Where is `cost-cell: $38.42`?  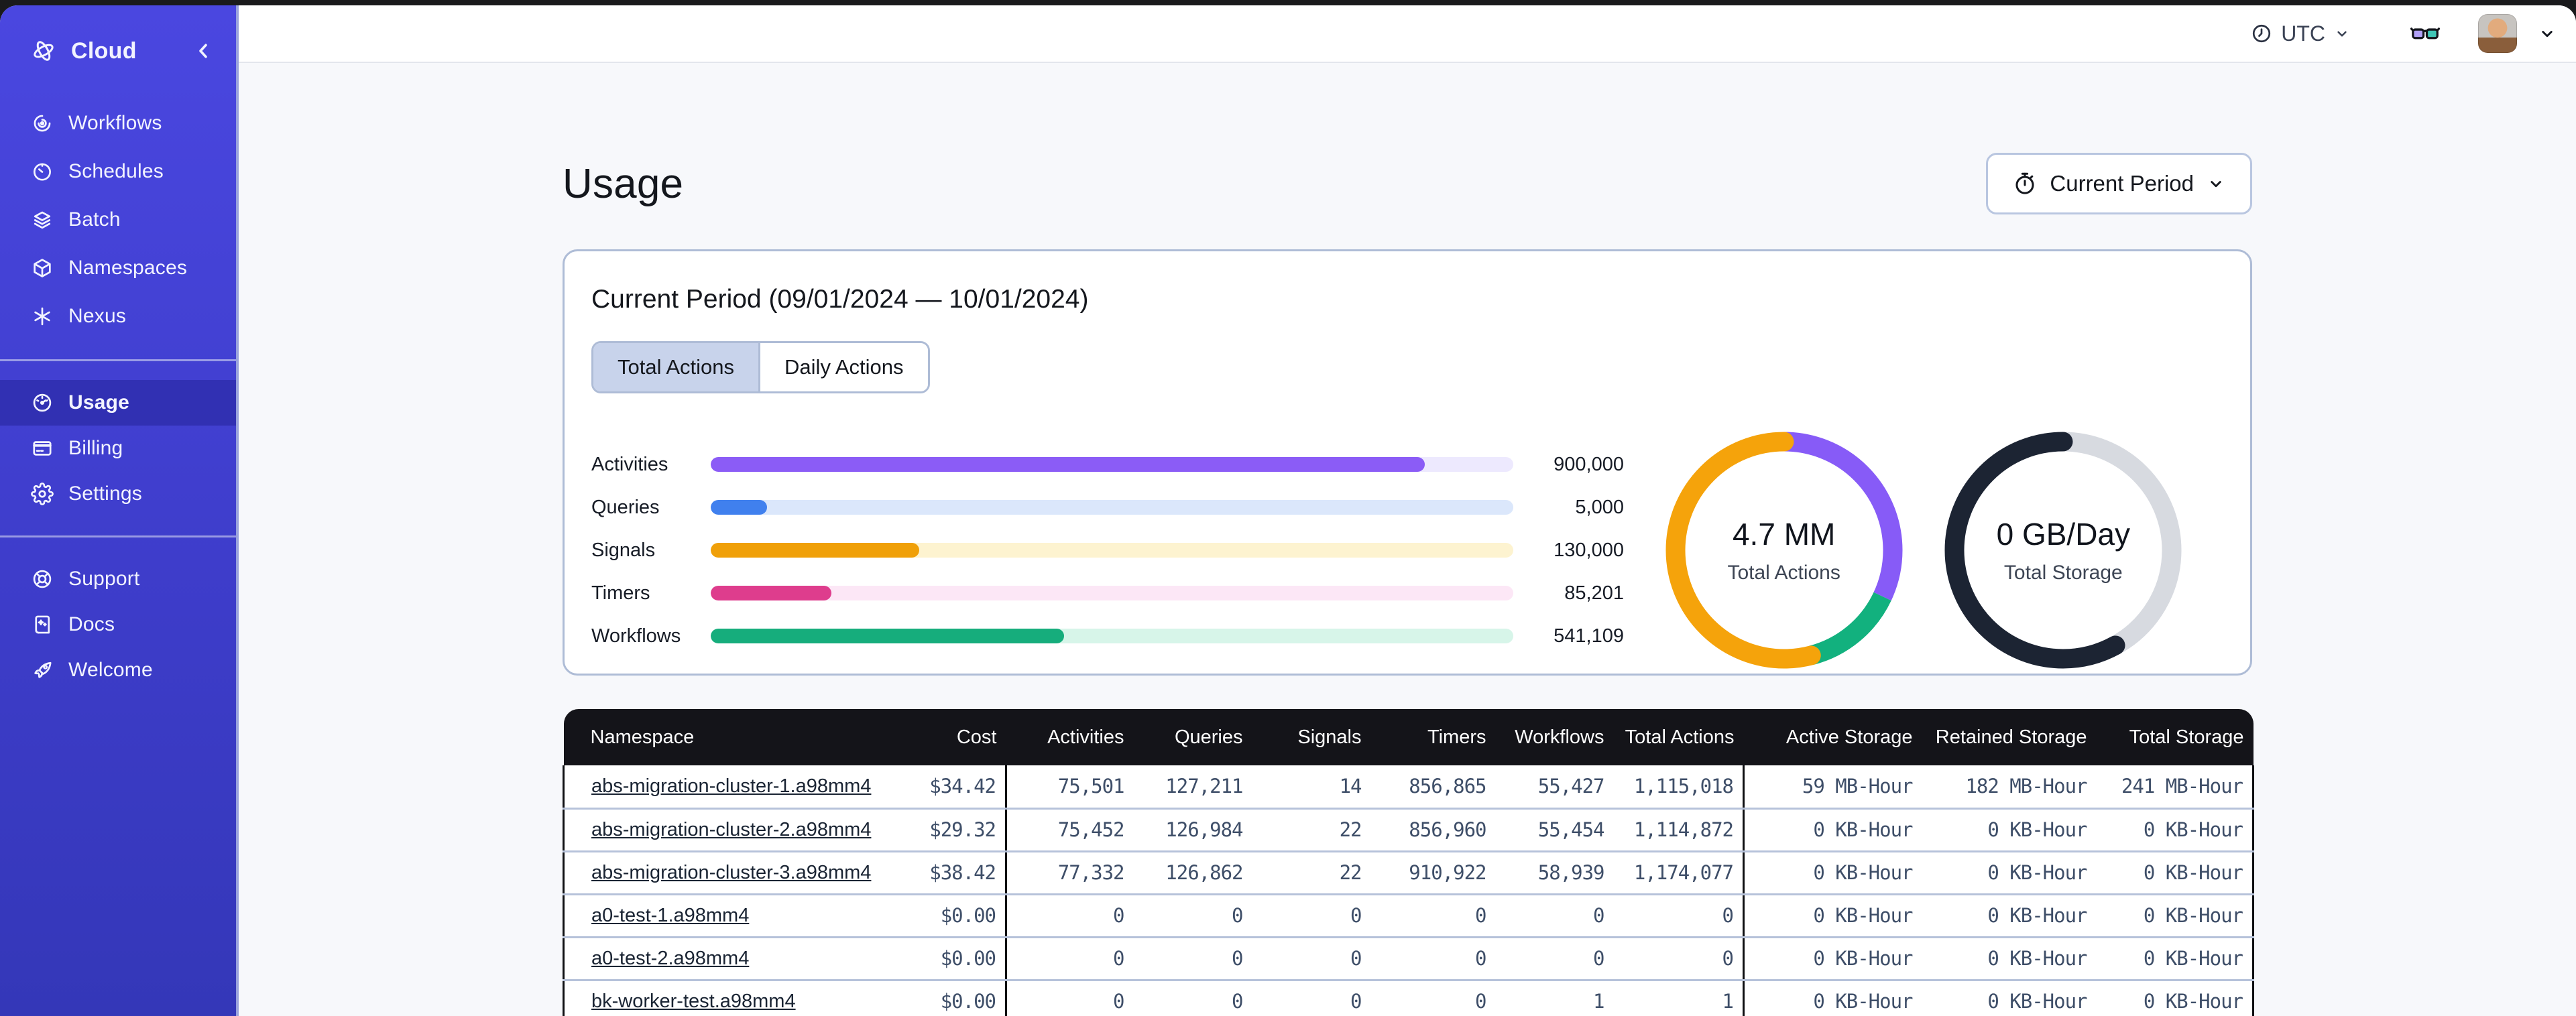
cost-cell: $38.42 is located at coordinates (936, 873).